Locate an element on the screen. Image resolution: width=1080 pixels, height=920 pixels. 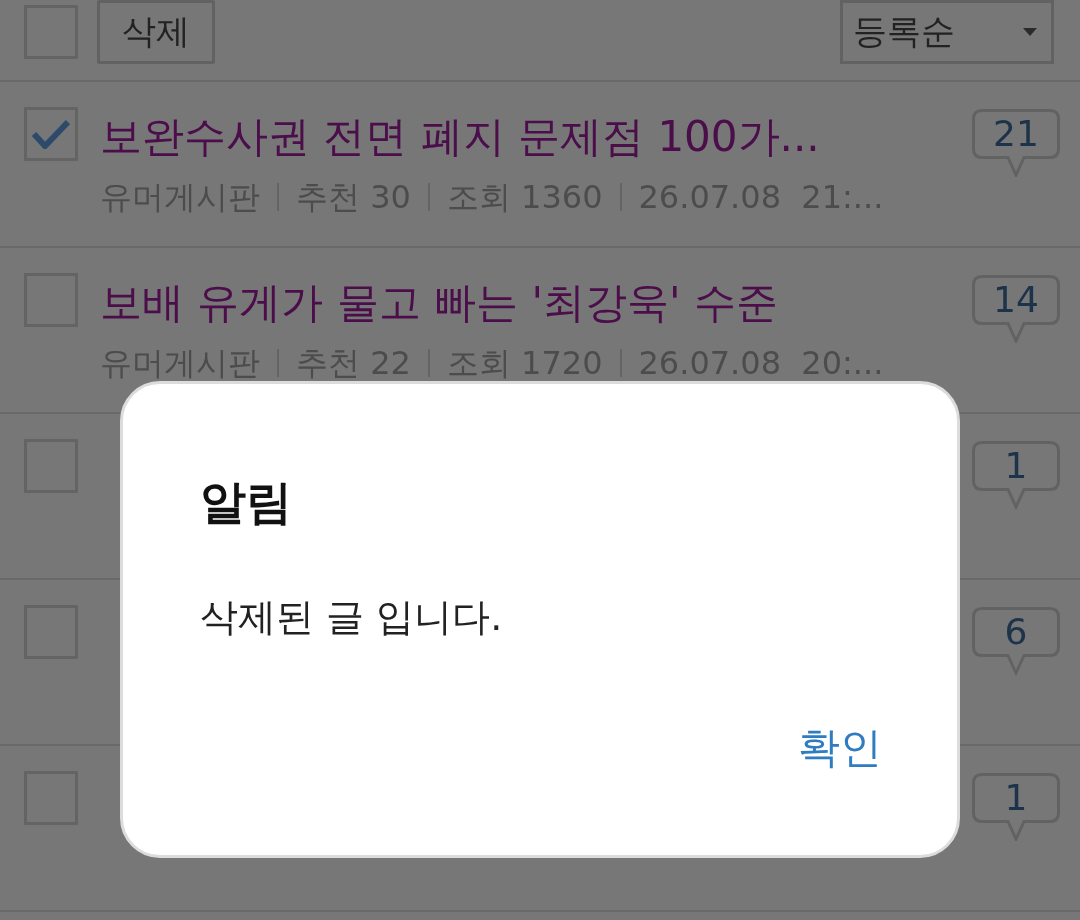
dialog-message: 삭제된 글 입니다. is located at coordinates (351, 617).